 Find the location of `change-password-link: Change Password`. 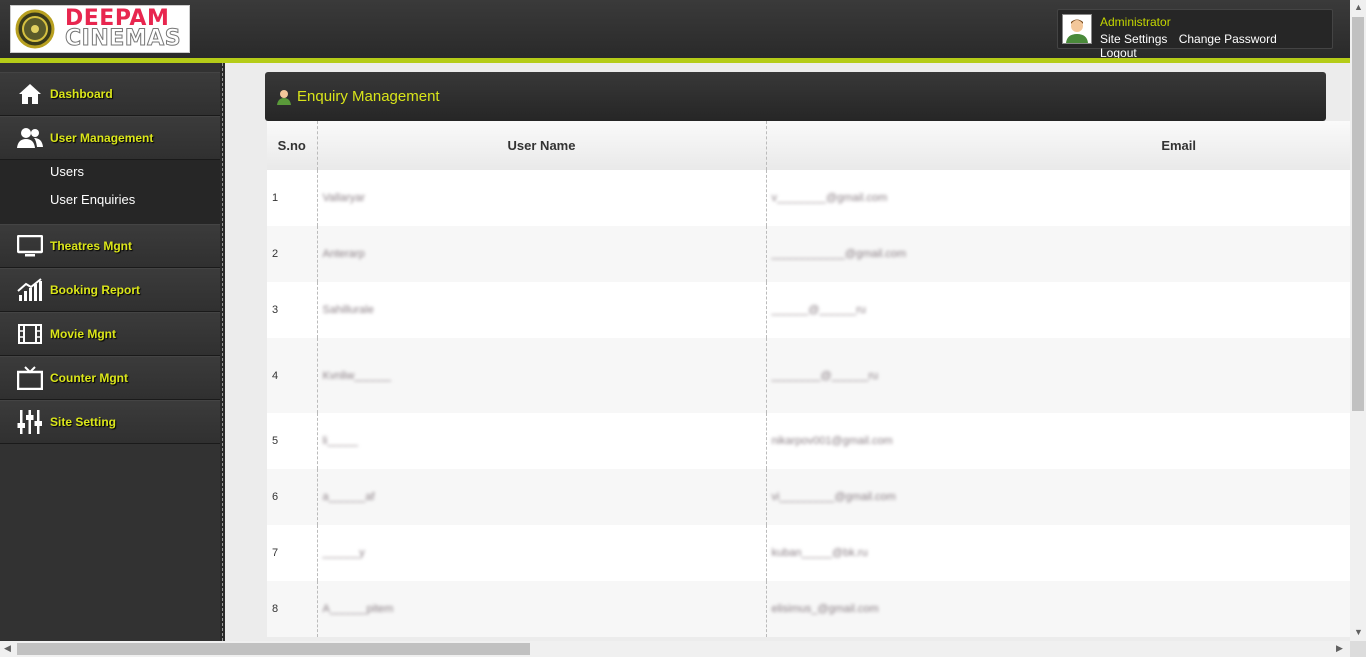

change-password-link: Change Password is located at coordinates (1228, 39).